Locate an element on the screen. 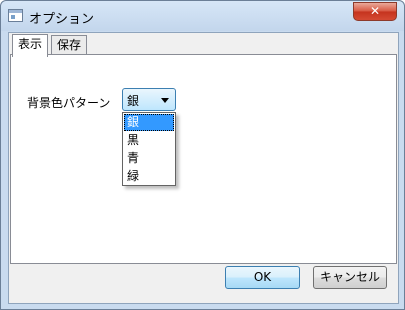 This screenshot has width=405, height=310. background-pattern-dropdown-list: 銀 黒 青 緑 is located at coordinates (149, 149).